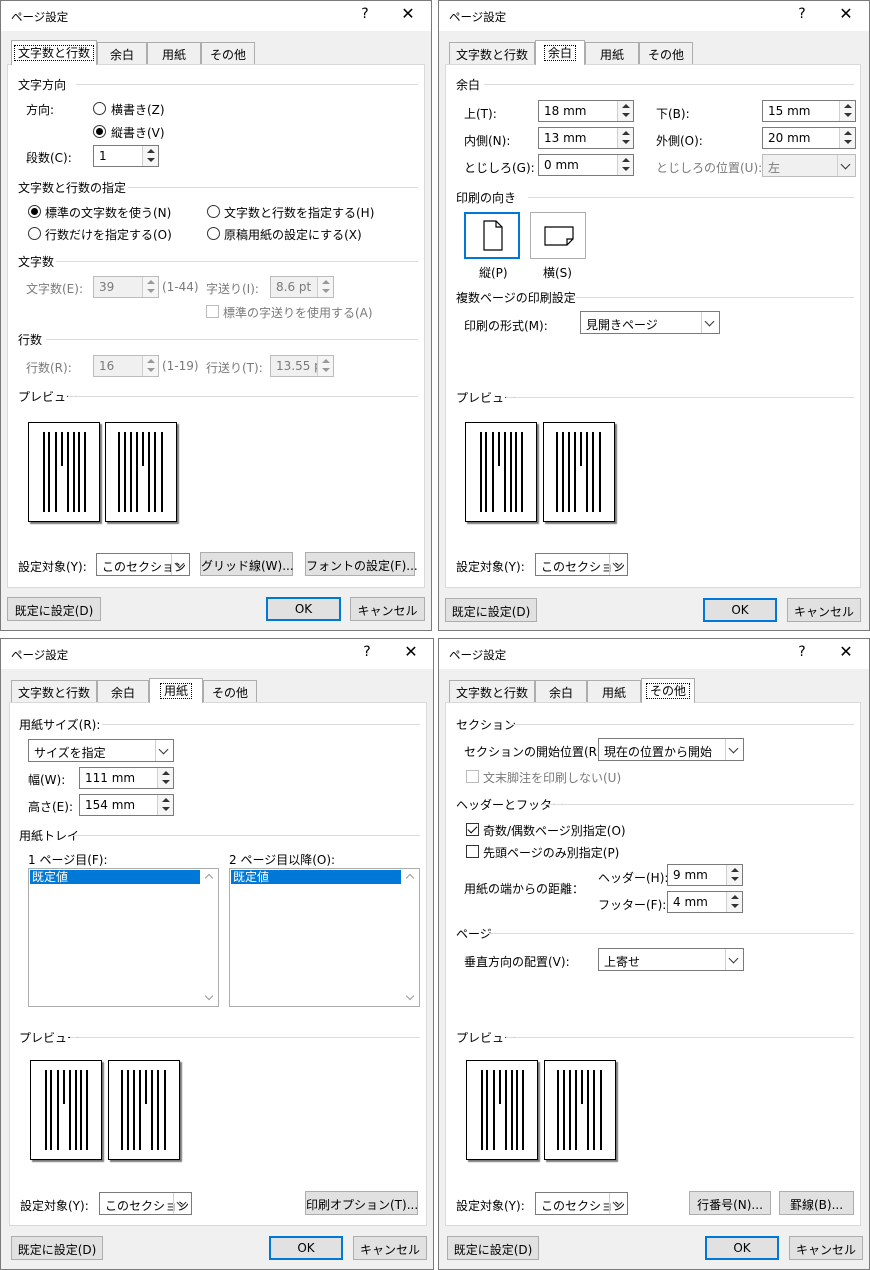  Describe the element at coordinates (108, 234) in the screenshot. I see `lines-only-label: 行数だけを指定する(O)` at that location.